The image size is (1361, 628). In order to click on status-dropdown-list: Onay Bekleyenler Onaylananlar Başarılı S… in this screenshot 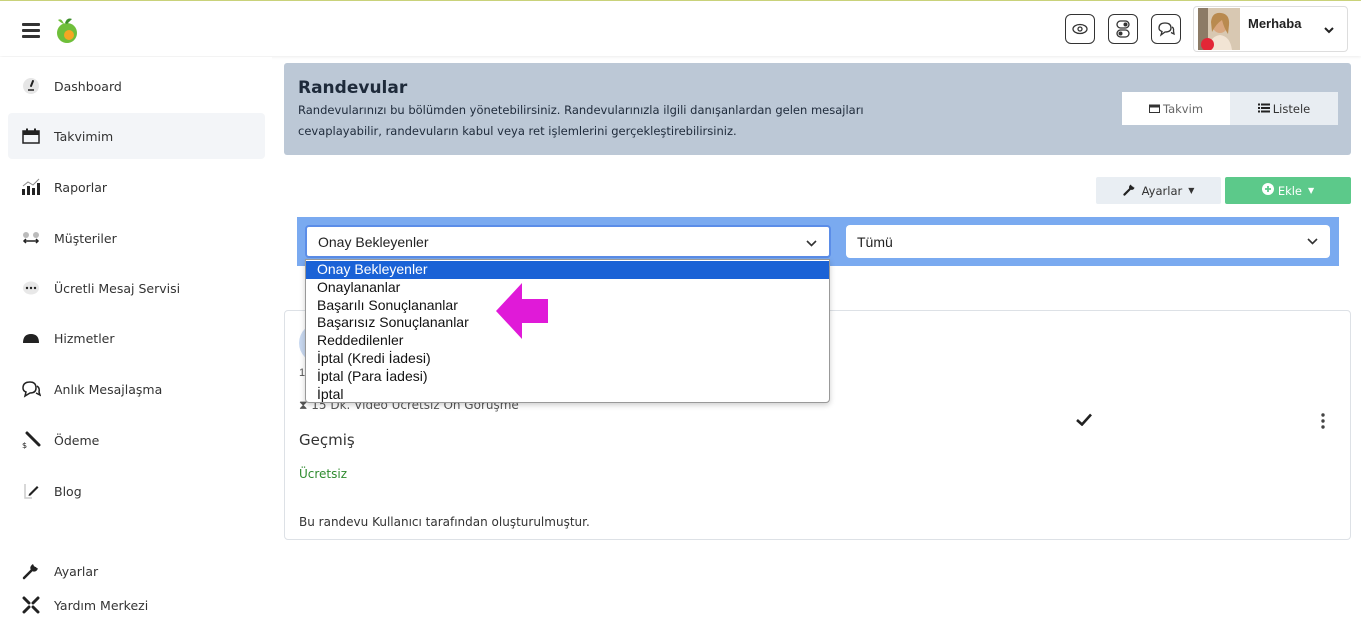, I will do `click(567, 331)`.